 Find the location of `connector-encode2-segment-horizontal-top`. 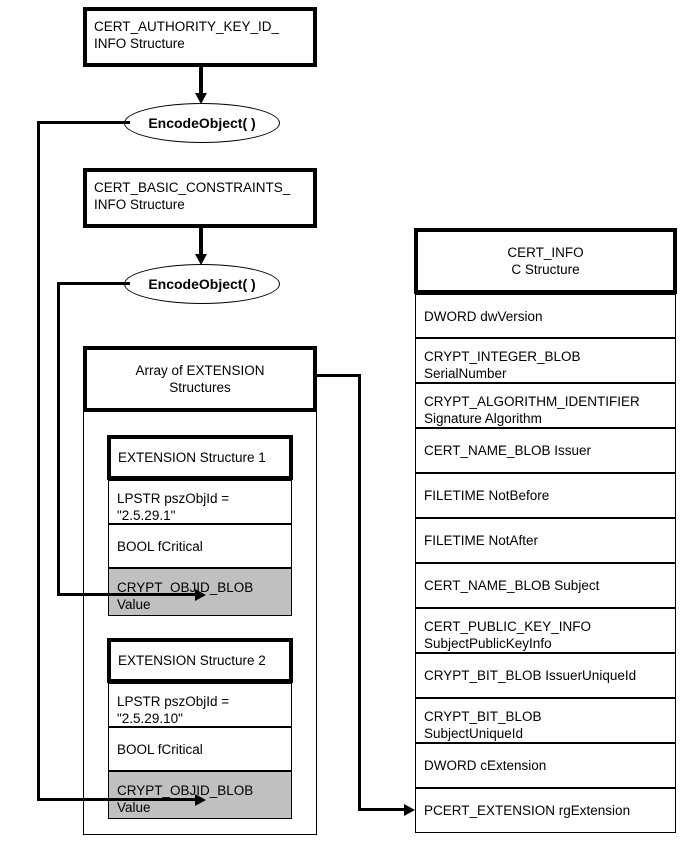

connector-encode2-segment-horizontal-top is located at coordinates (93, 283).